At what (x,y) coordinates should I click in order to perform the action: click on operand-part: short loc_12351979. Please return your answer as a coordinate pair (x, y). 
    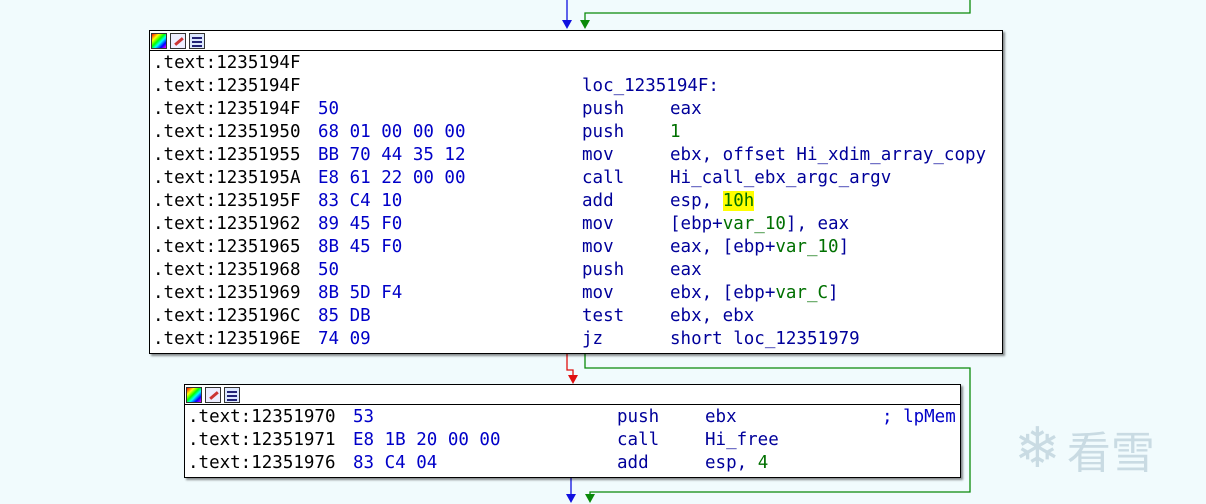
    Looking at the image, I should click on (765, 339).